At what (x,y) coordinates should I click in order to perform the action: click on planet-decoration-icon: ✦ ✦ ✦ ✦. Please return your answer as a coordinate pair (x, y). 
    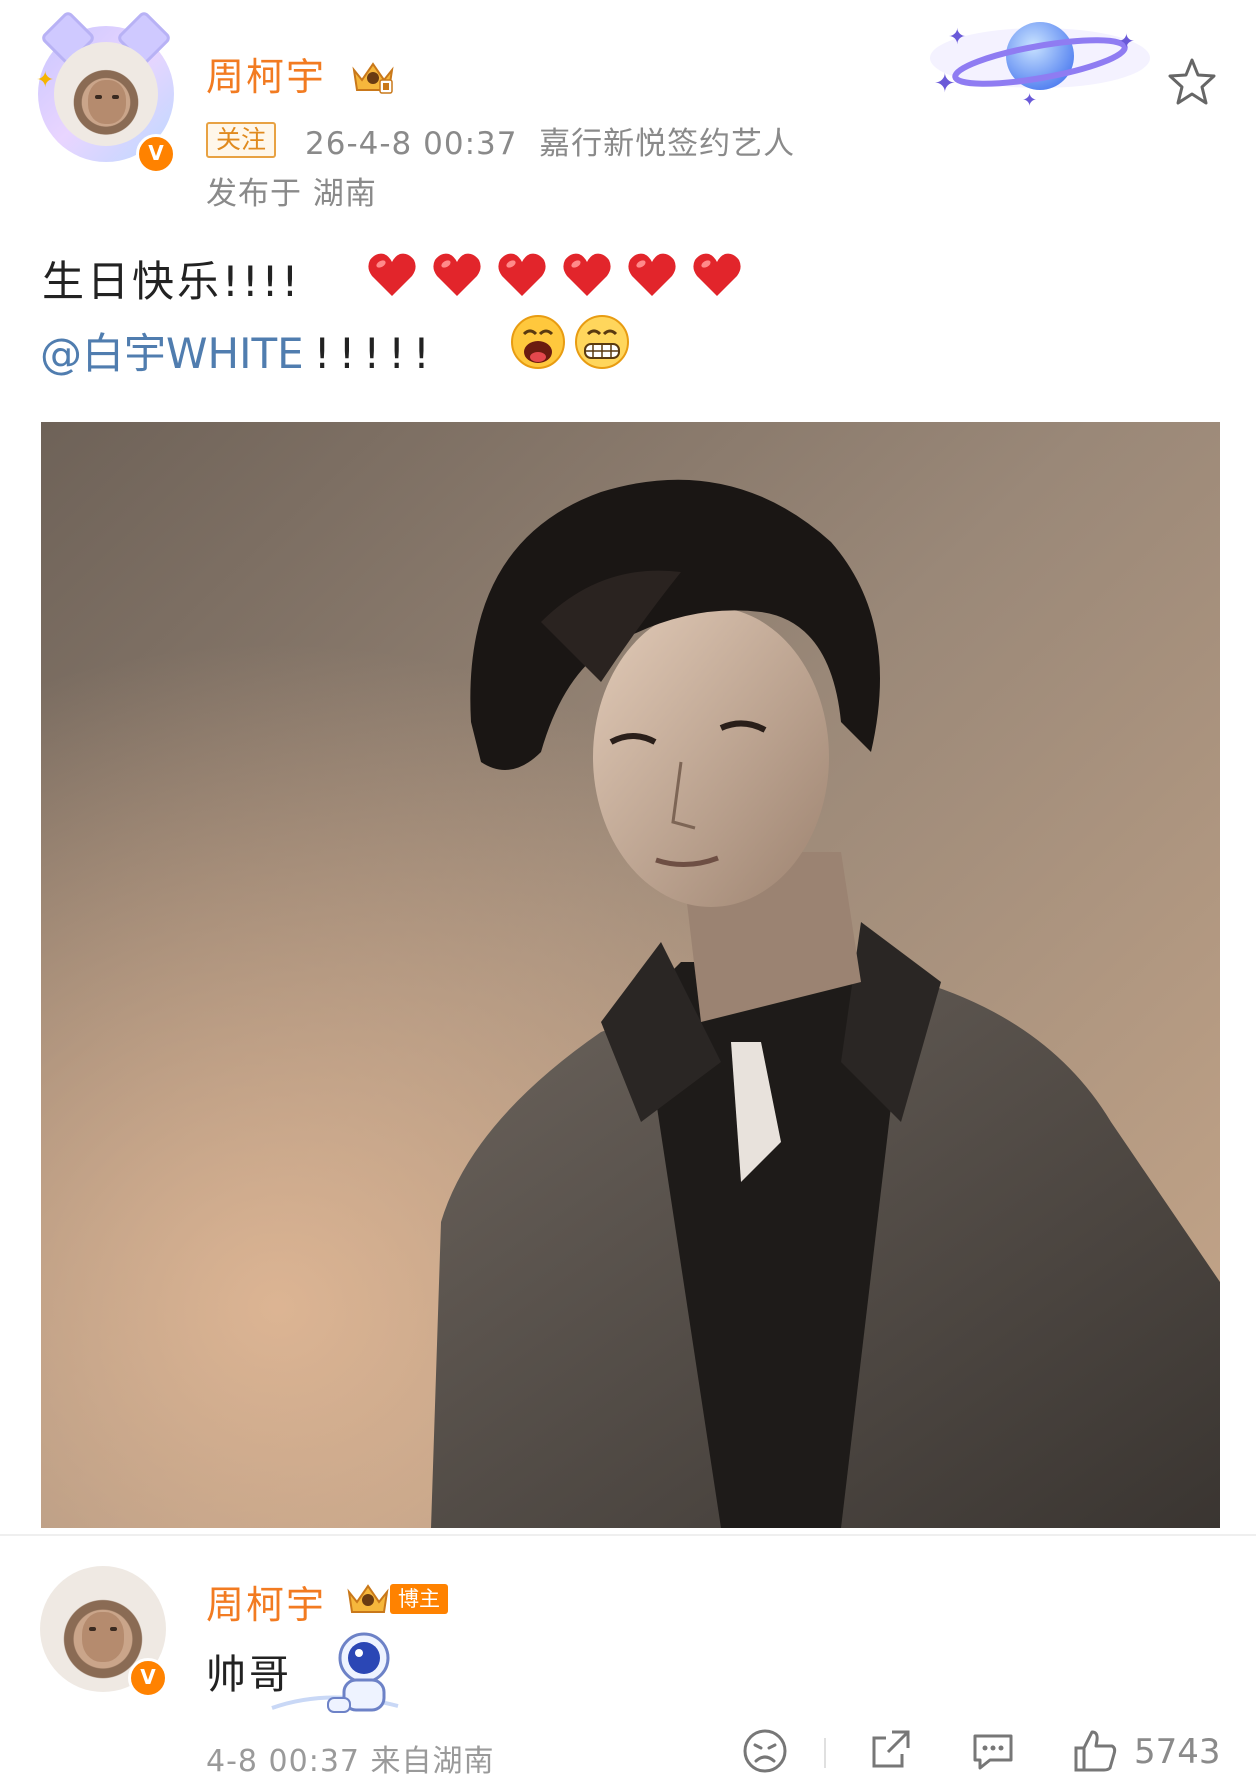
    Looking at the image, I should click on (1040, 65).